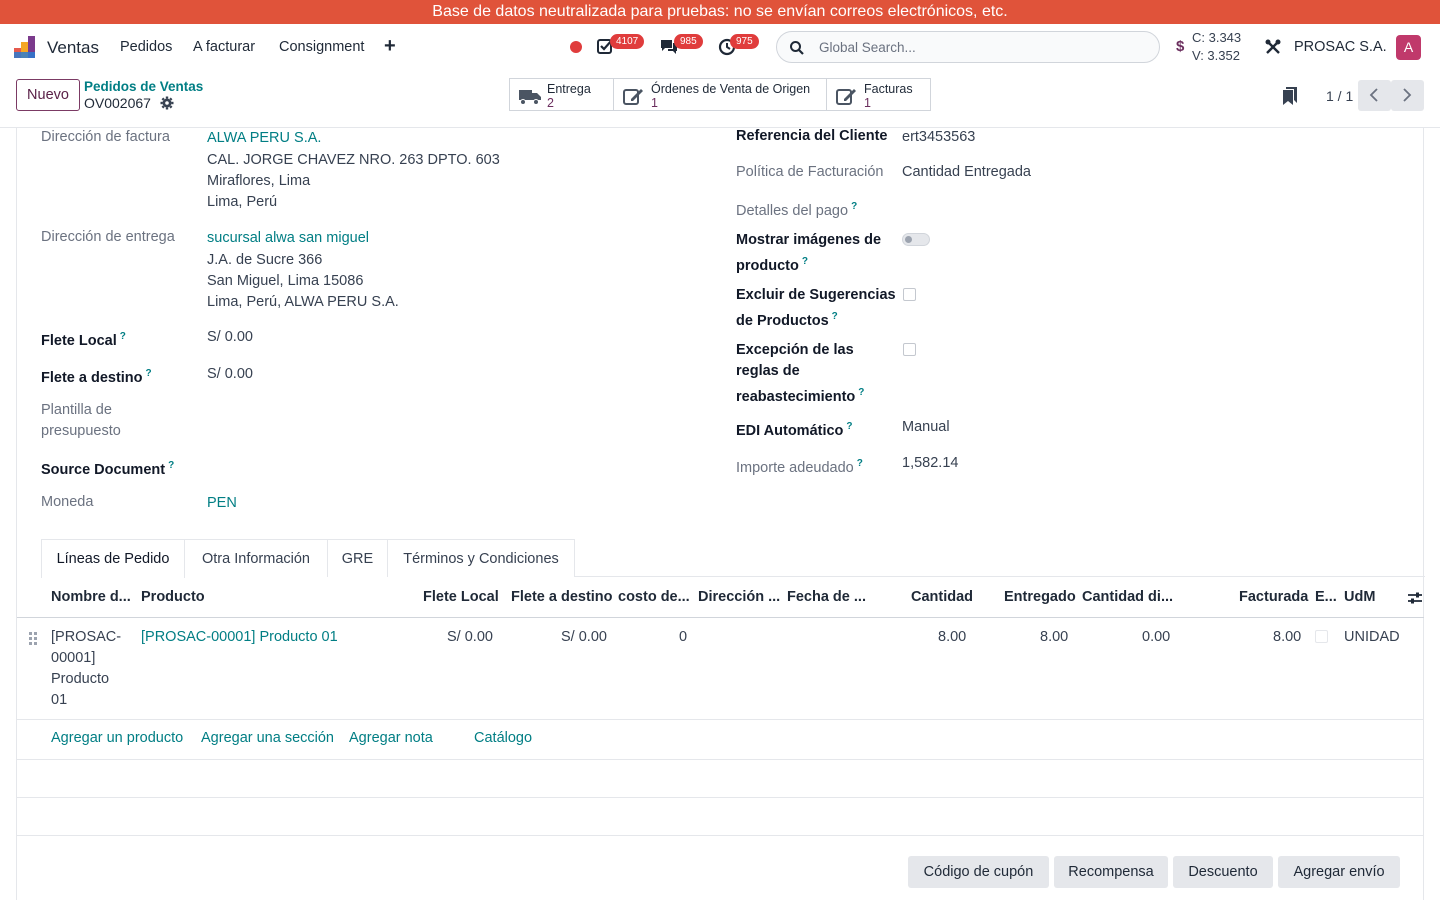 This screenshot has width=1440, height=900. What do you see at coordinates (1223, 872) in the screenshot?
I see `discount-button: Descuento` at bounding box center [1223, 872].